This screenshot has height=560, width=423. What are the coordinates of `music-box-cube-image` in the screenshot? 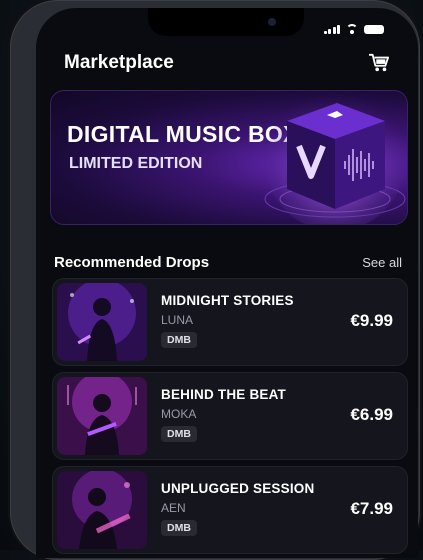 It's located at (335, 157).